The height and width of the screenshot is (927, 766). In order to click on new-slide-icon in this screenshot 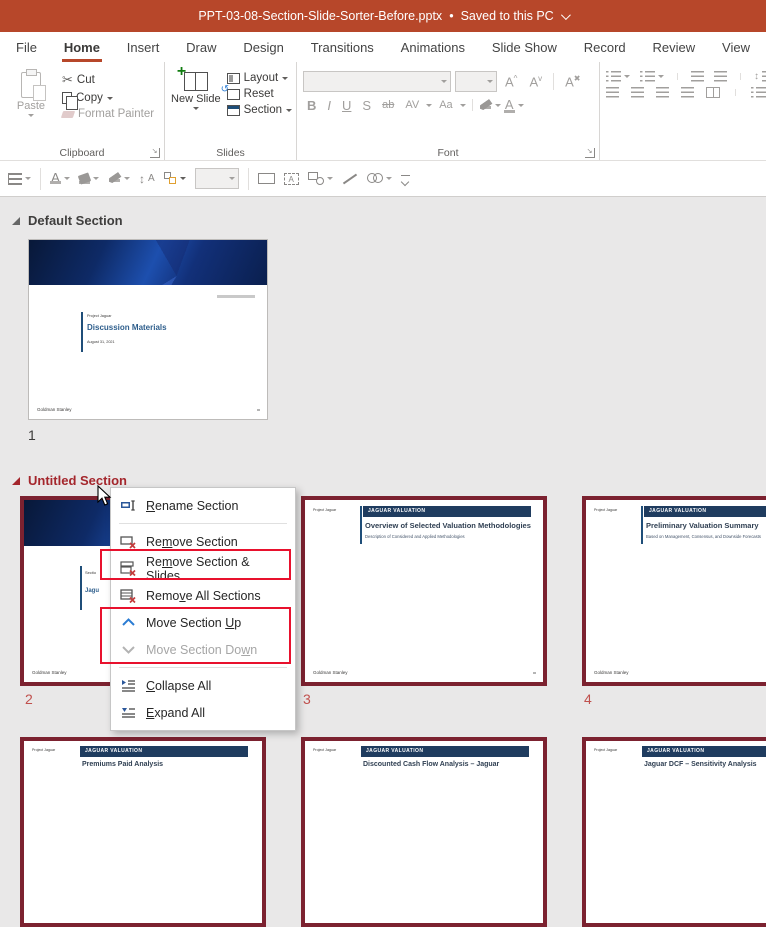, I will do `click(192, 77)`.